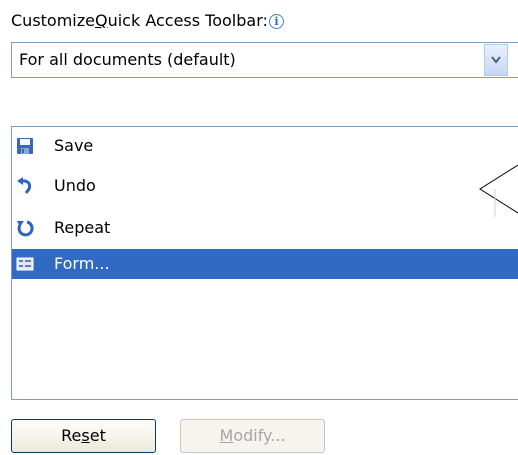  I want to click on list-item-undo: Undo, so click(265, 186).